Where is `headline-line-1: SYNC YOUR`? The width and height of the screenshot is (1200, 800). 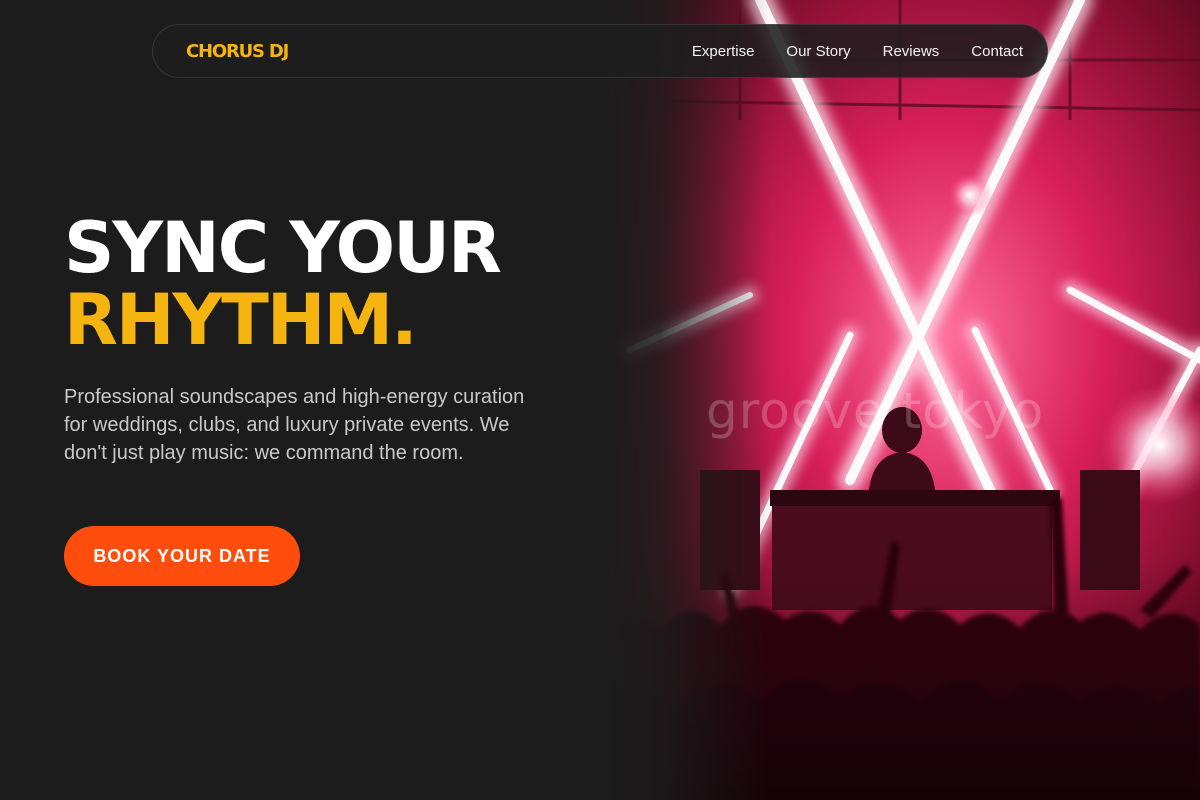
headline-line-1: SYNC YOUR is located at coordinates (283, 248).